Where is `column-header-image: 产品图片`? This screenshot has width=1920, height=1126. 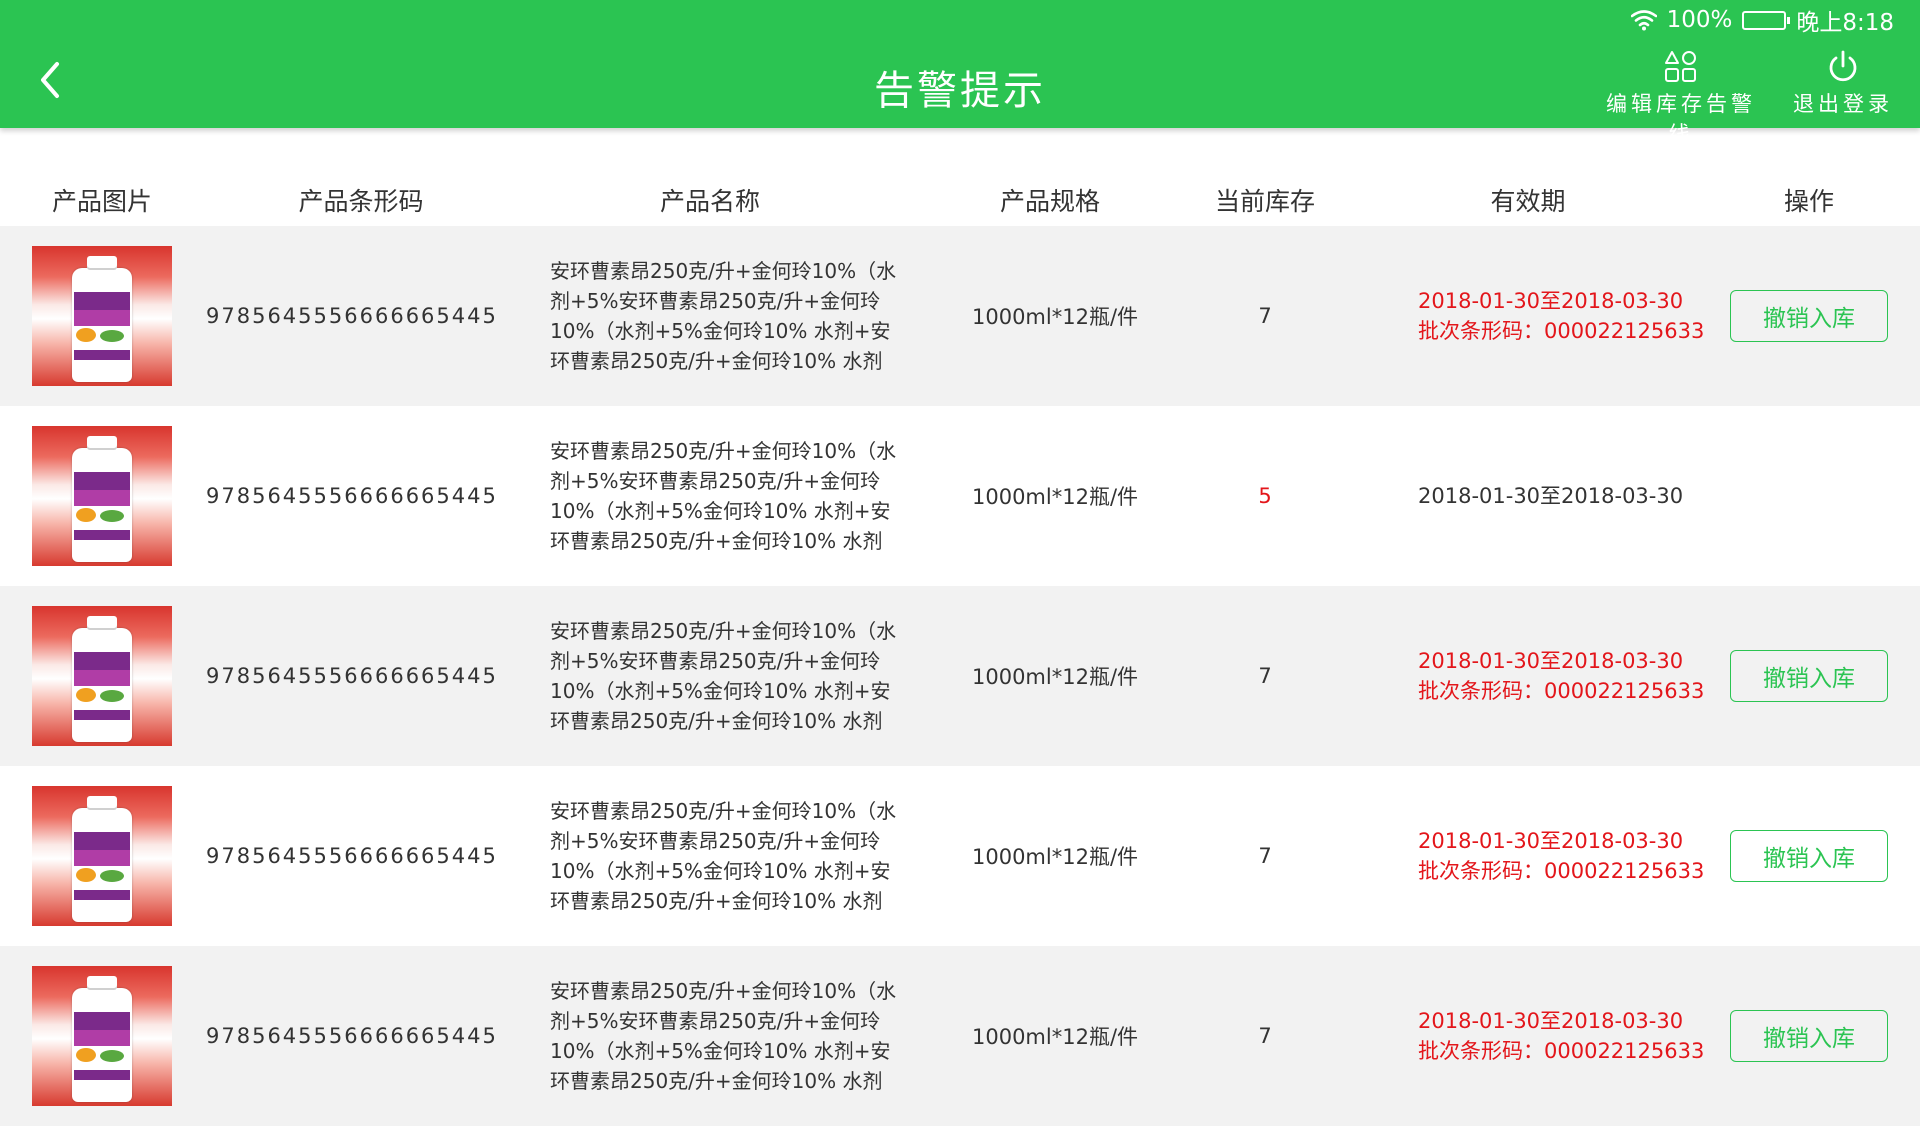 column-header-image: 产品图片 is located at coordinates (101, 201).